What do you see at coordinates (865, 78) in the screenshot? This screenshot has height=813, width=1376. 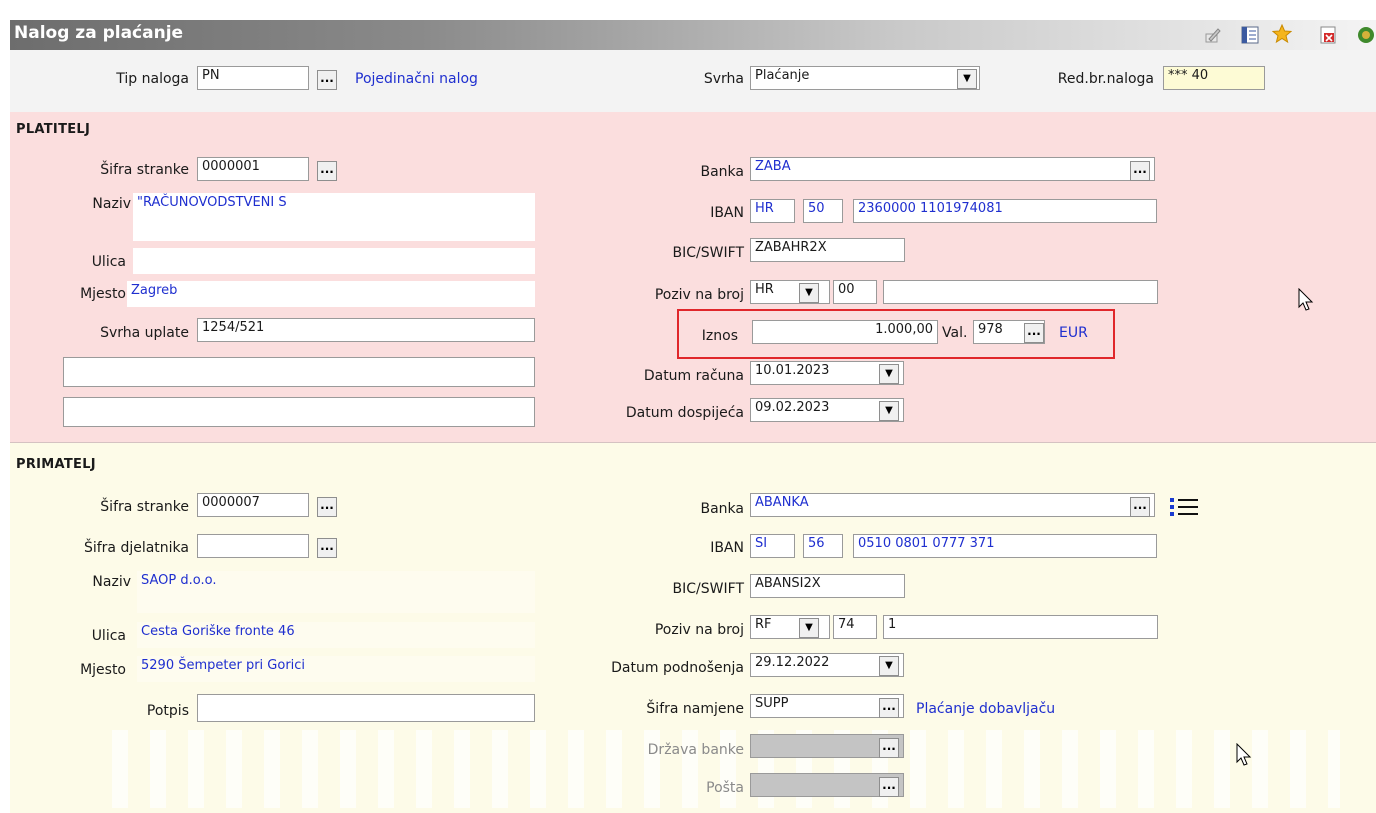 I see `svrha-select: Plaćanje` at bounding box center [865, 78].